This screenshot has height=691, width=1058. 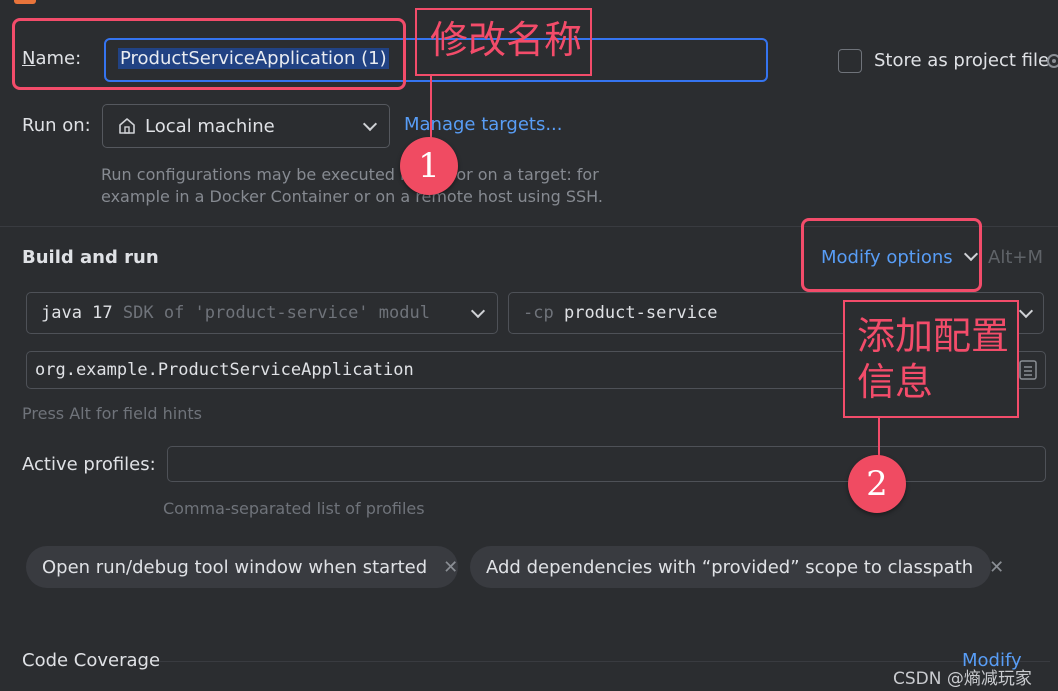 I want to click on add-config-annotation-line2: 信息, so click(x=895, y=382).